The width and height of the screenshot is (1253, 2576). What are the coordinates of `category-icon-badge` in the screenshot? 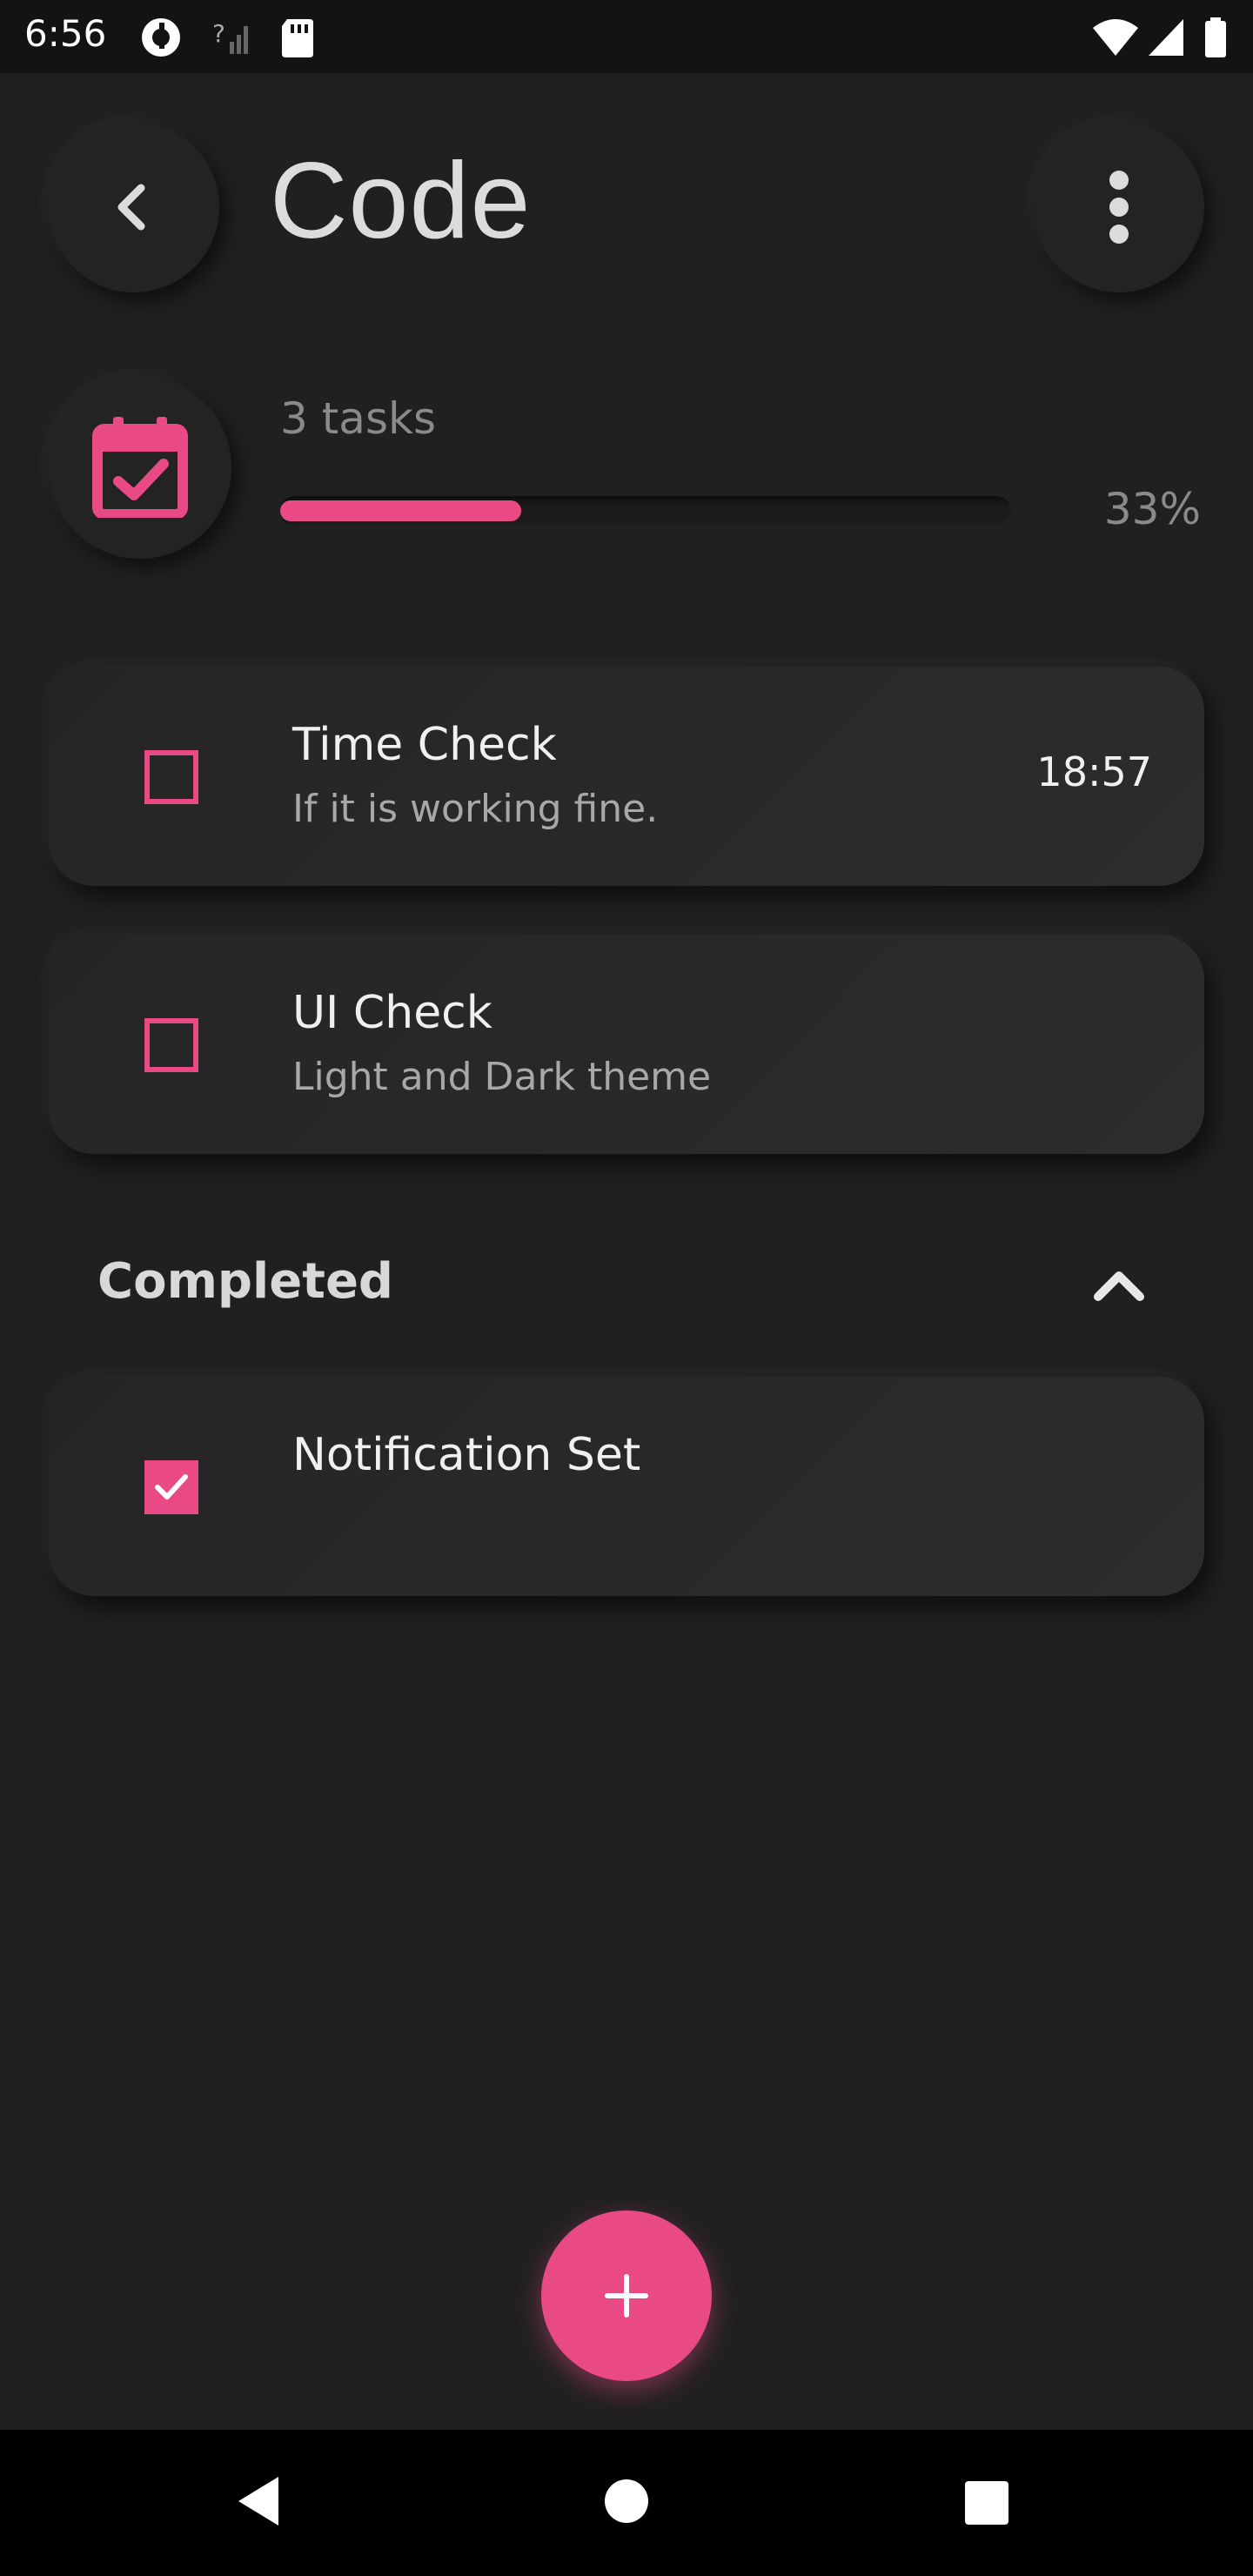 It's located at (140, 467).